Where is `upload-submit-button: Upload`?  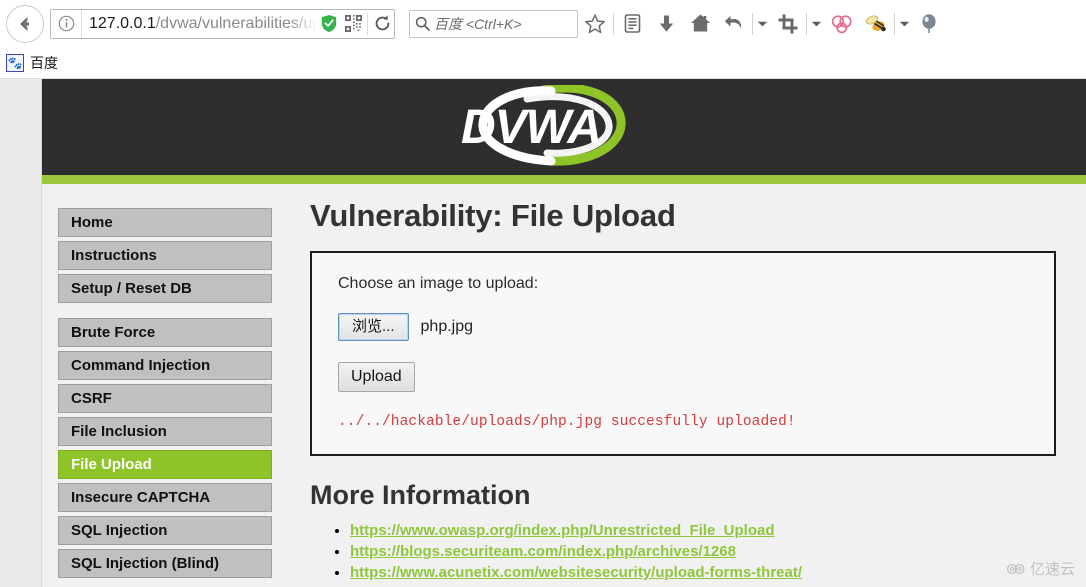 upload-submit-button: Upload is located at coordinates (376, 377).